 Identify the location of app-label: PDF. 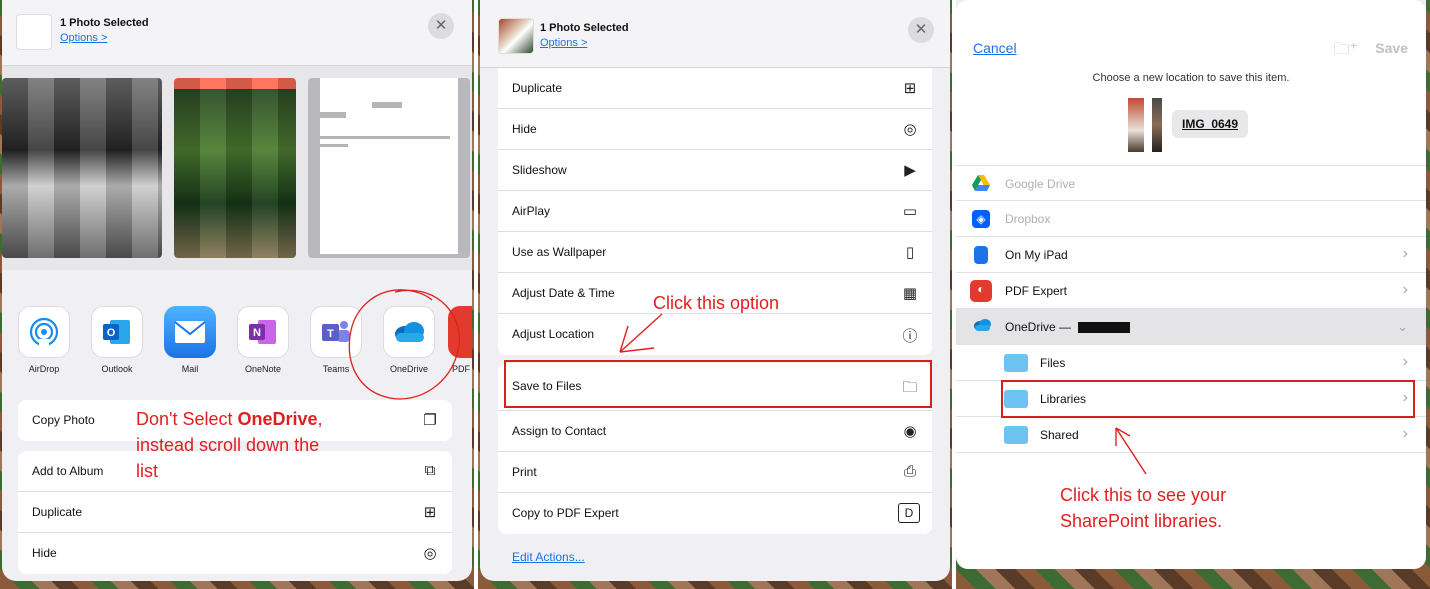
(461, 369).